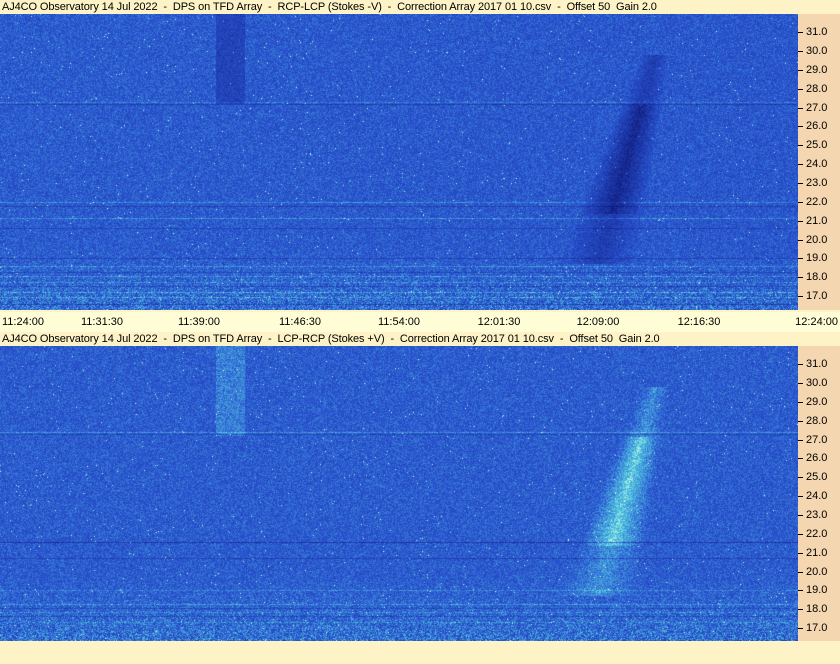  I want to click on tick-text: 28.0, so click(817, 421).